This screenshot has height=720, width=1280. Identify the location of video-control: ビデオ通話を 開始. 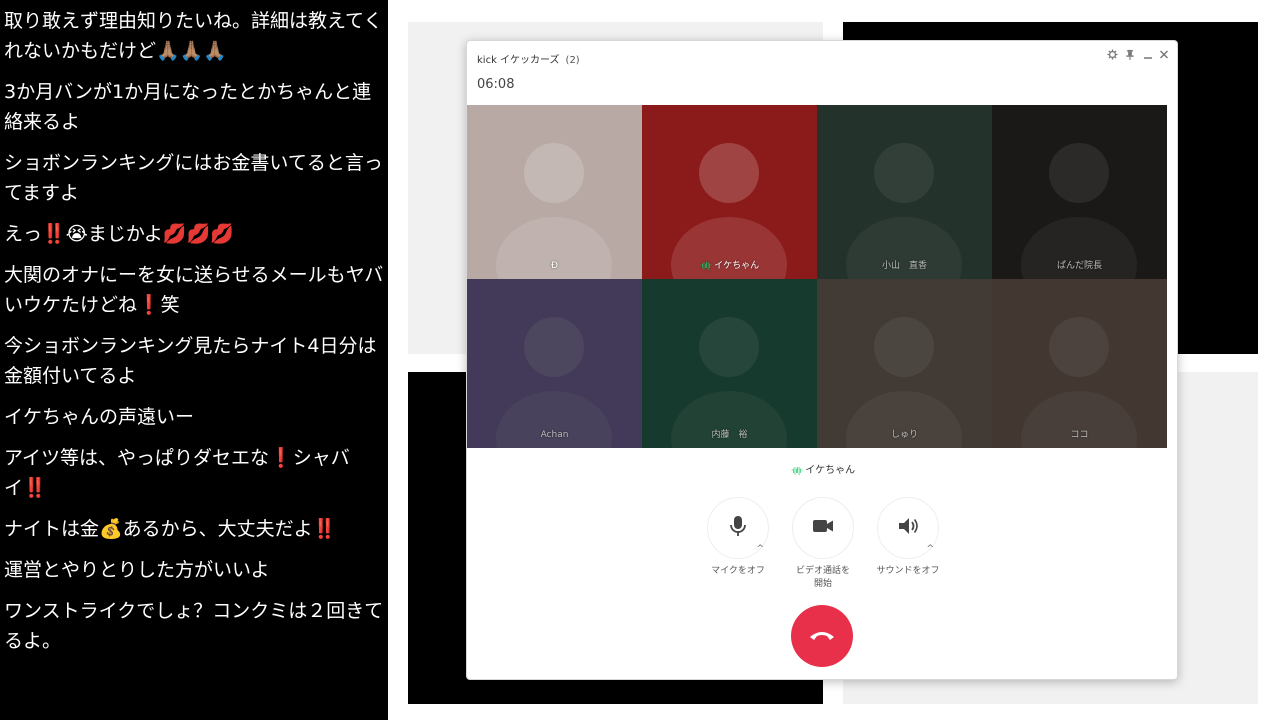
(823, 544).